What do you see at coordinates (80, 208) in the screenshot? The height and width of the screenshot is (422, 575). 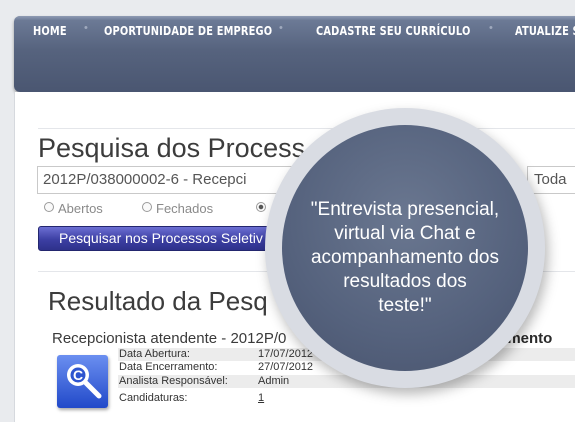 I see `radio-abertos-label: Abertos` at bounding box center [80, 208].